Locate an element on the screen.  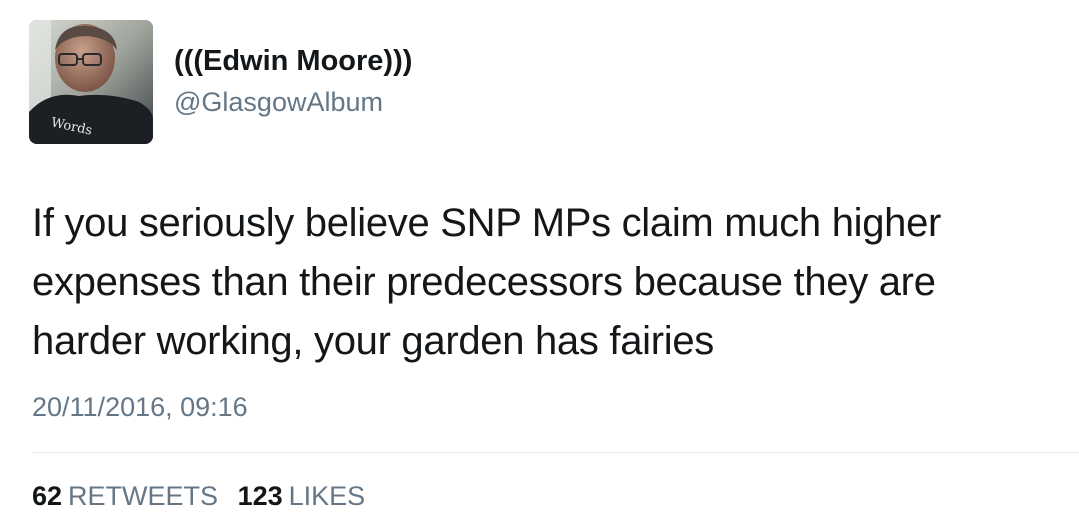
divider is located at coordinates (555, 452).